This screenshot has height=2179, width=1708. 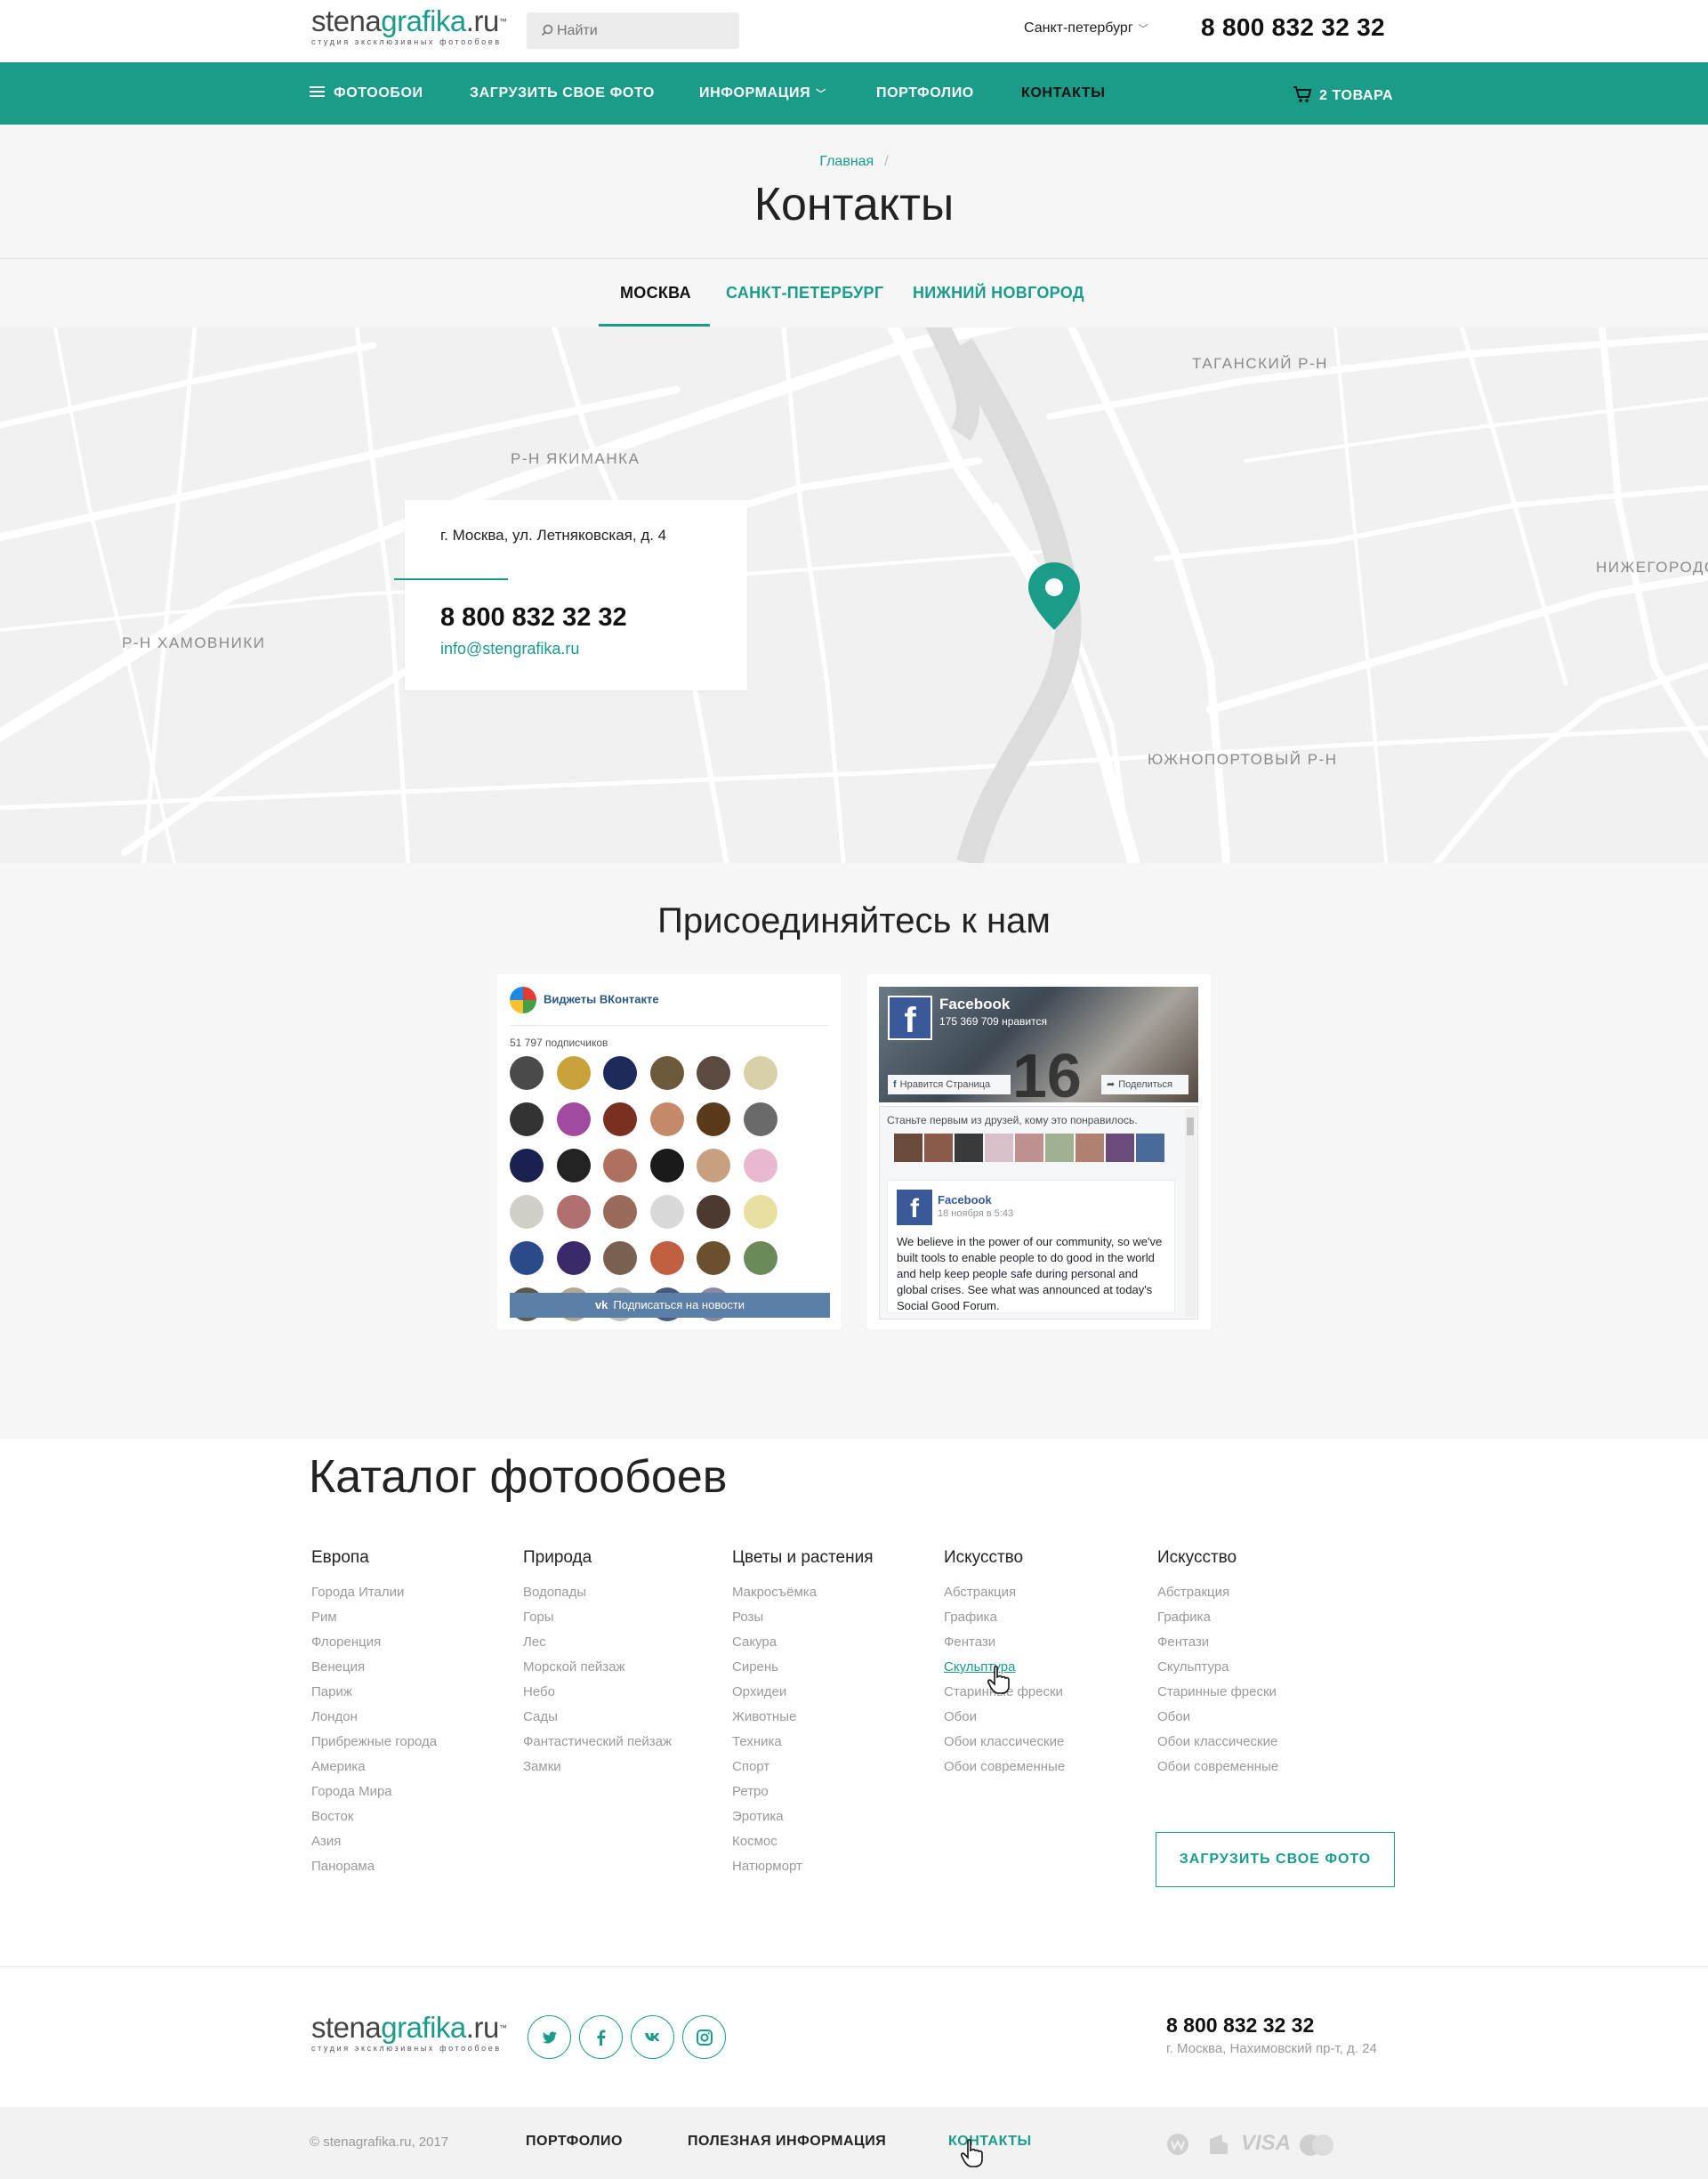 I want to click on catalog-link: Сады, so click(x=597, y=1717).